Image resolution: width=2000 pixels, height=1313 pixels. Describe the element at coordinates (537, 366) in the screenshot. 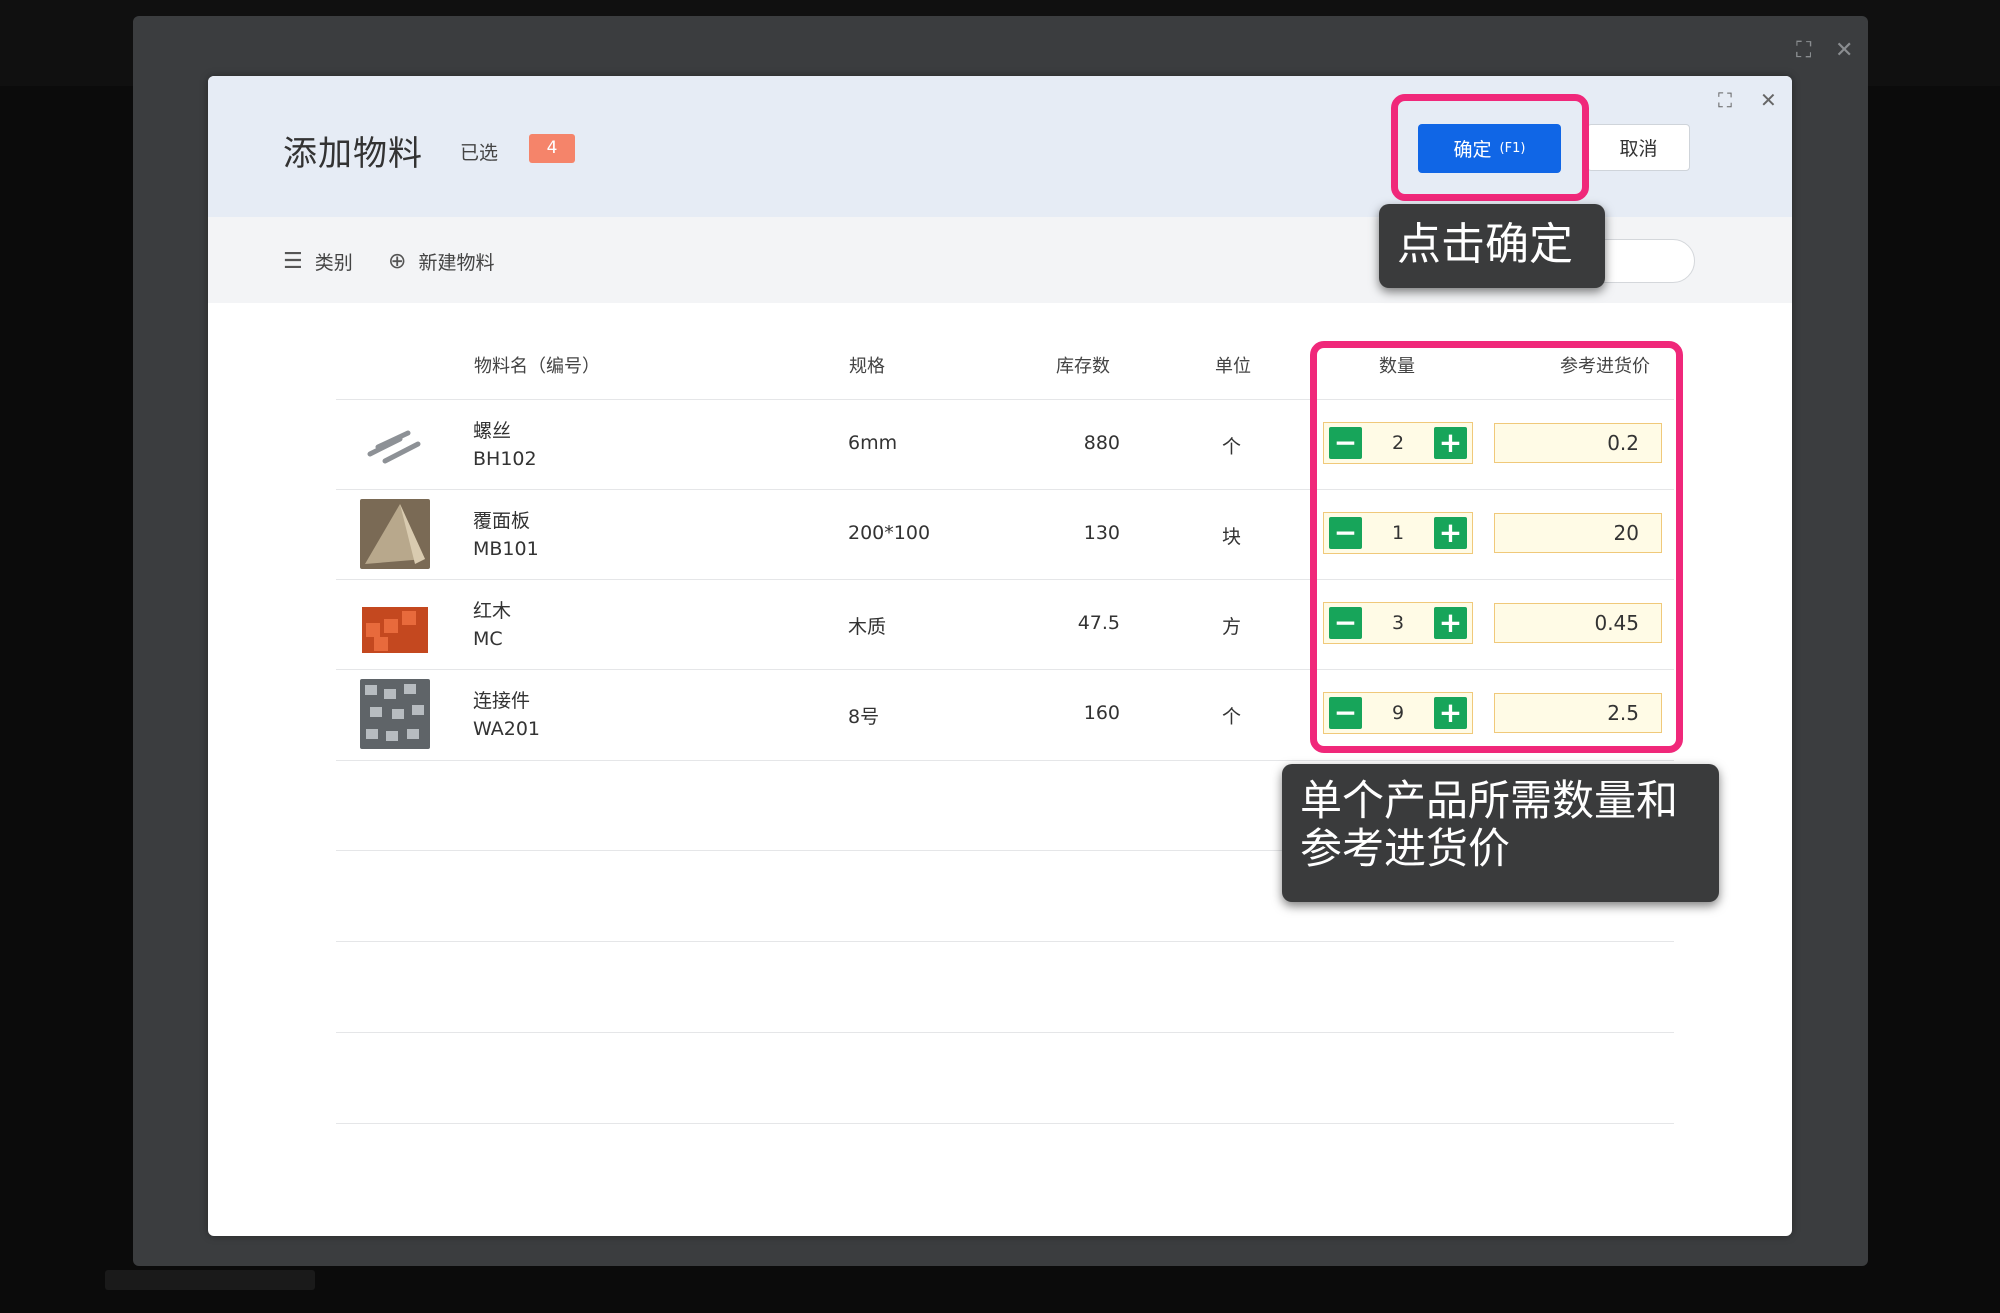

I see `column-header-name: 物料名（编号）` at that location.